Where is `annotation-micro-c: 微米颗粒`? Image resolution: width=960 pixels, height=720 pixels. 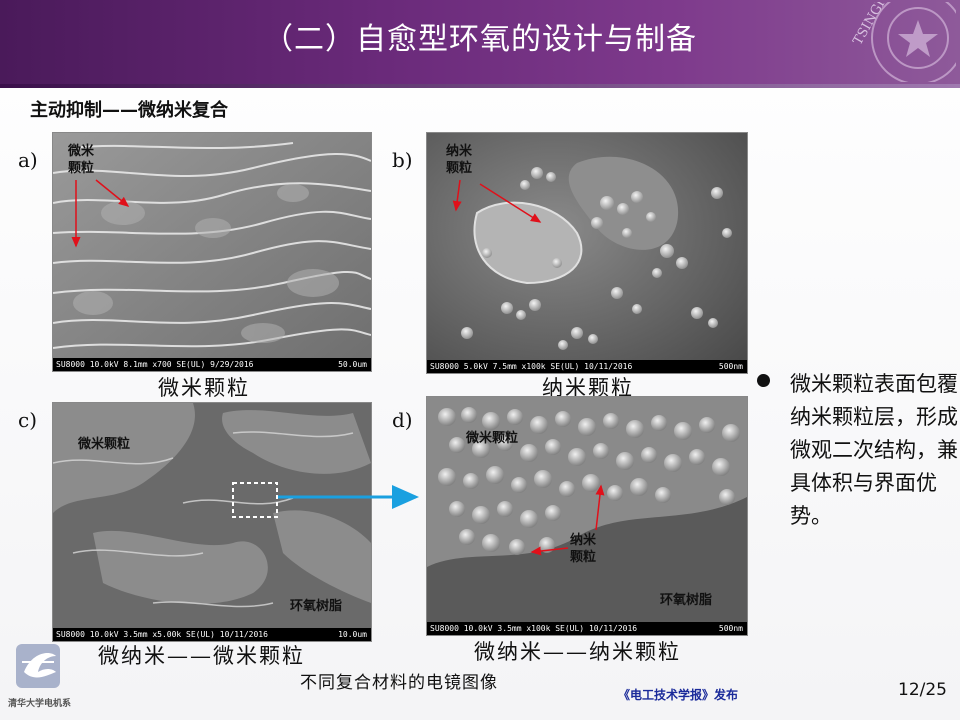
annotation-micro-c: 微米颗粒 is located at coordinates (104, 444).